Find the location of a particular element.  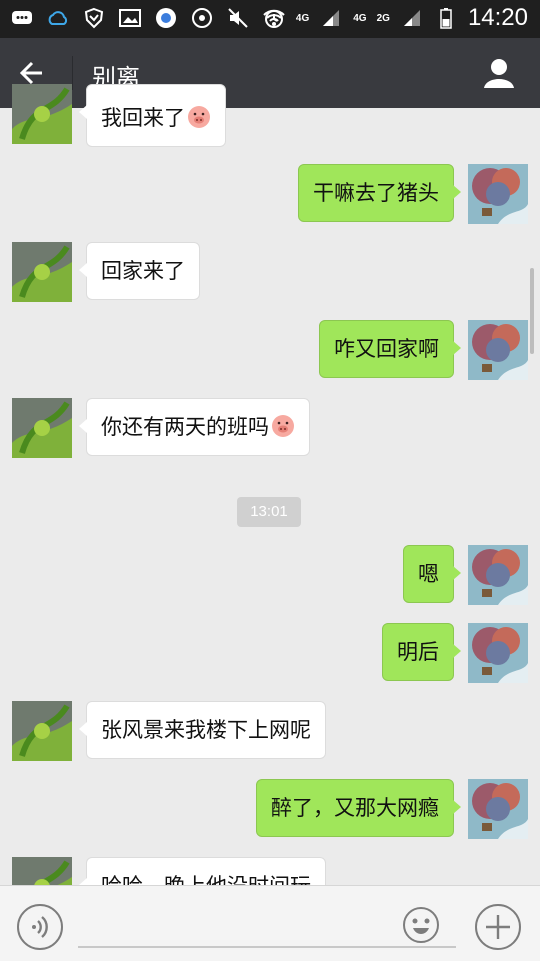

network-type-label: 4G is located at coordinates (302, 18).